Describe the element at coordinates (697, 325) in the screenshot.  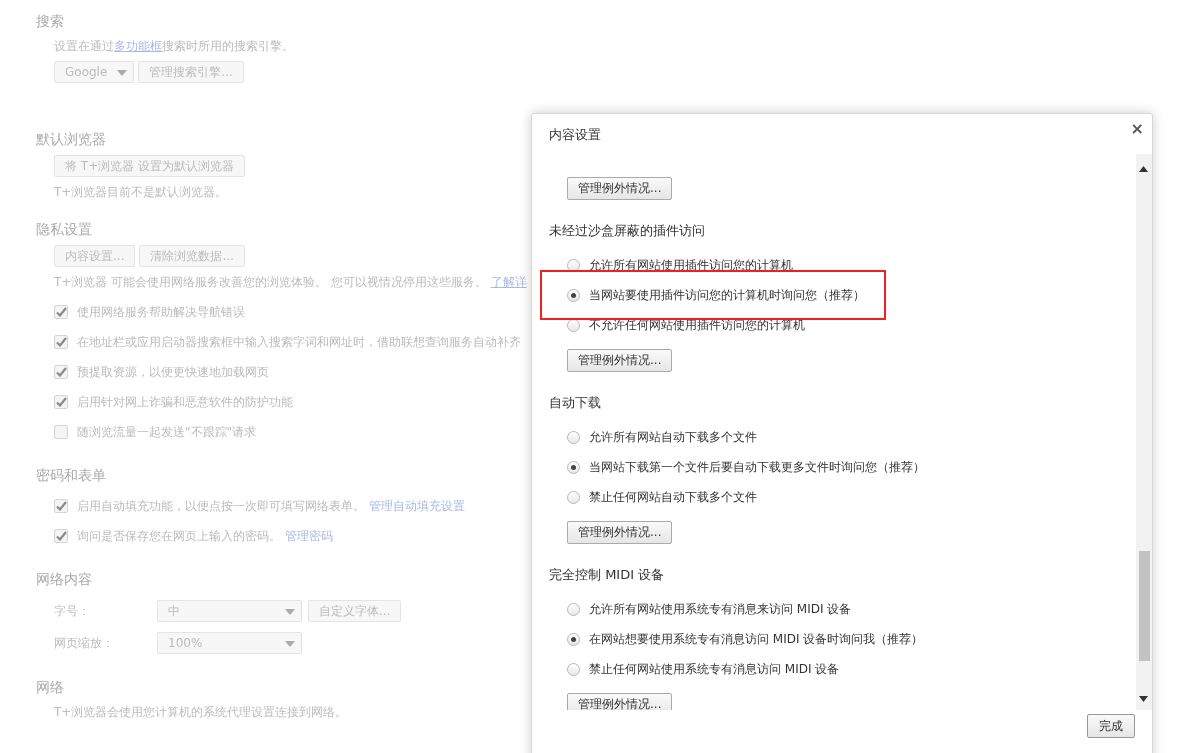
I see `radio-label: 不允许任何网站使用插件访问您的计算机` at that location.